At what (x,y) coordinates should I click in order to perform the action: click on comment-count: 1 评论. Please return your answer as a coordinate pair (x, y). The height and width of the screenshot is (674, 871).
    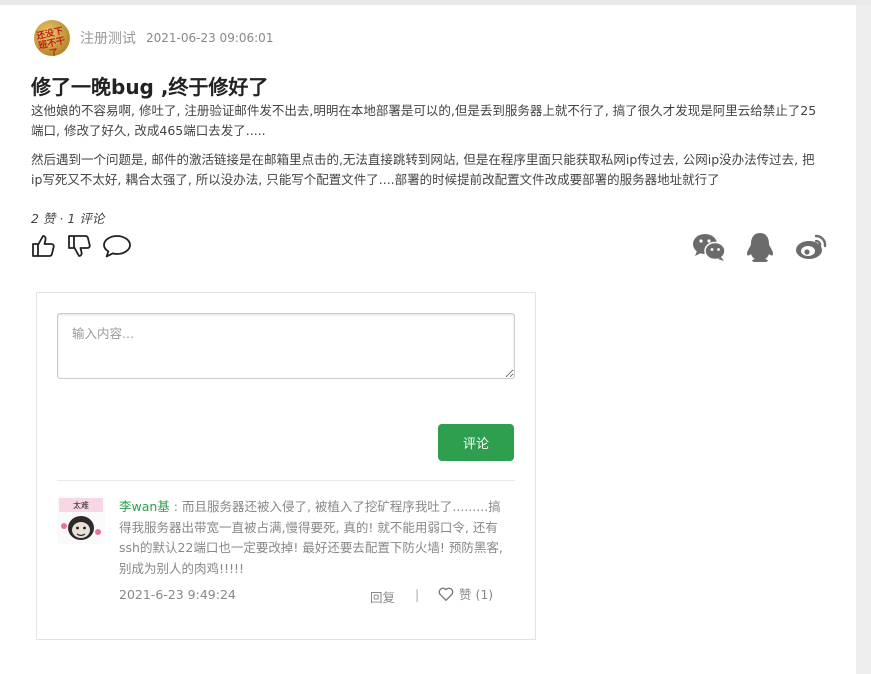
    Looking at the image, I should click on (86, 218).